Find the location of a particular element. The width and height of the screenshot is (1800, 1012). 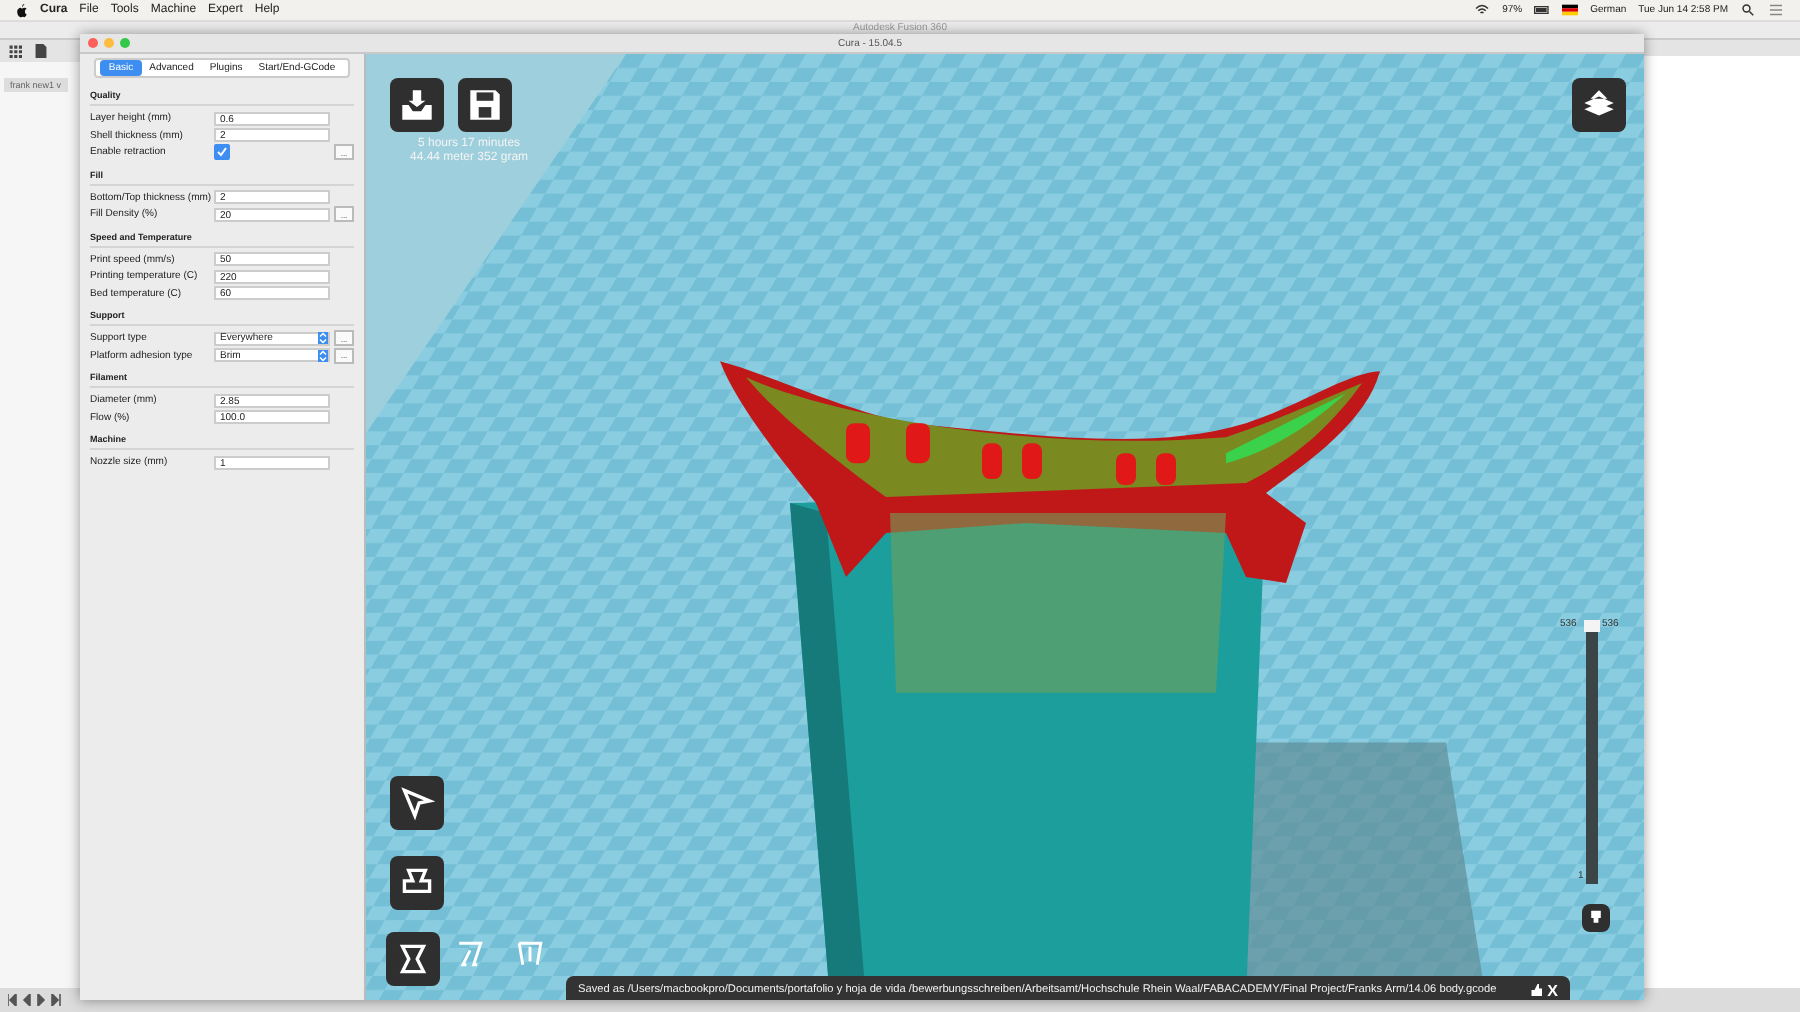

search-icon is located at coordinates (1748, 10).